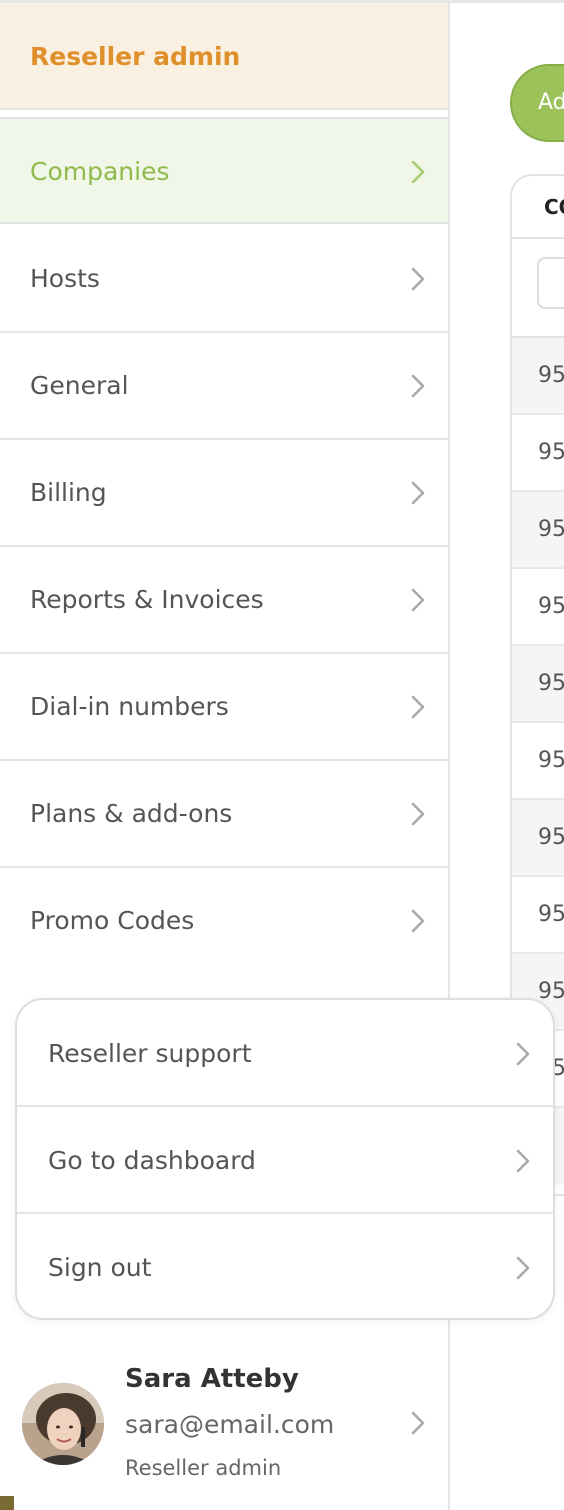 Image resolution: width=564 pixels, height=1510 pixels. Describe the element at coordinates (230, 1424) in the screenshot. I see `user-email: sara@email.com` at that location.